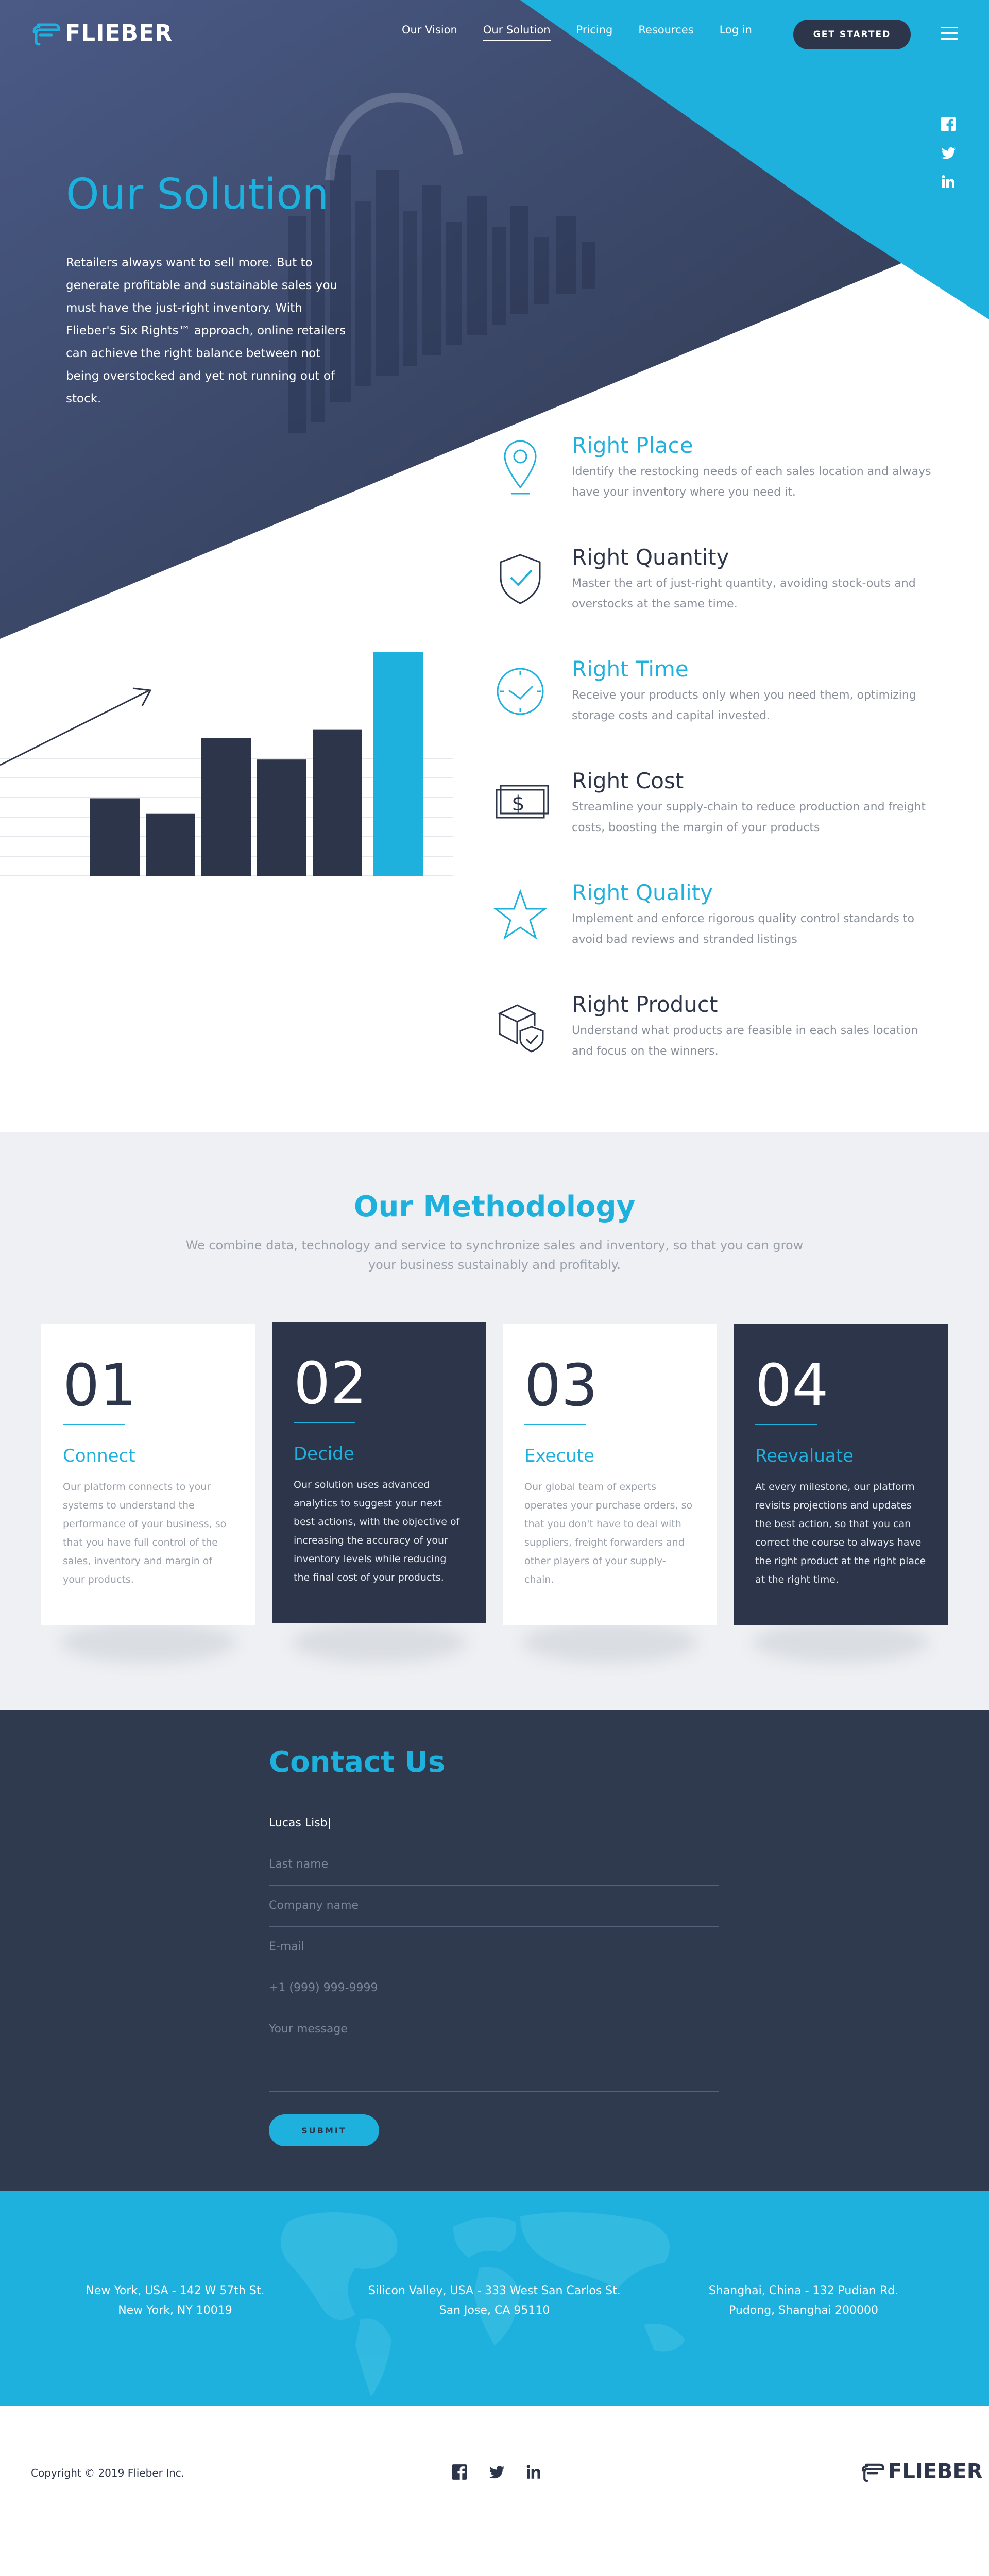  I want to click on nav-link-our-solution: Our Solution, so click(517, 32).